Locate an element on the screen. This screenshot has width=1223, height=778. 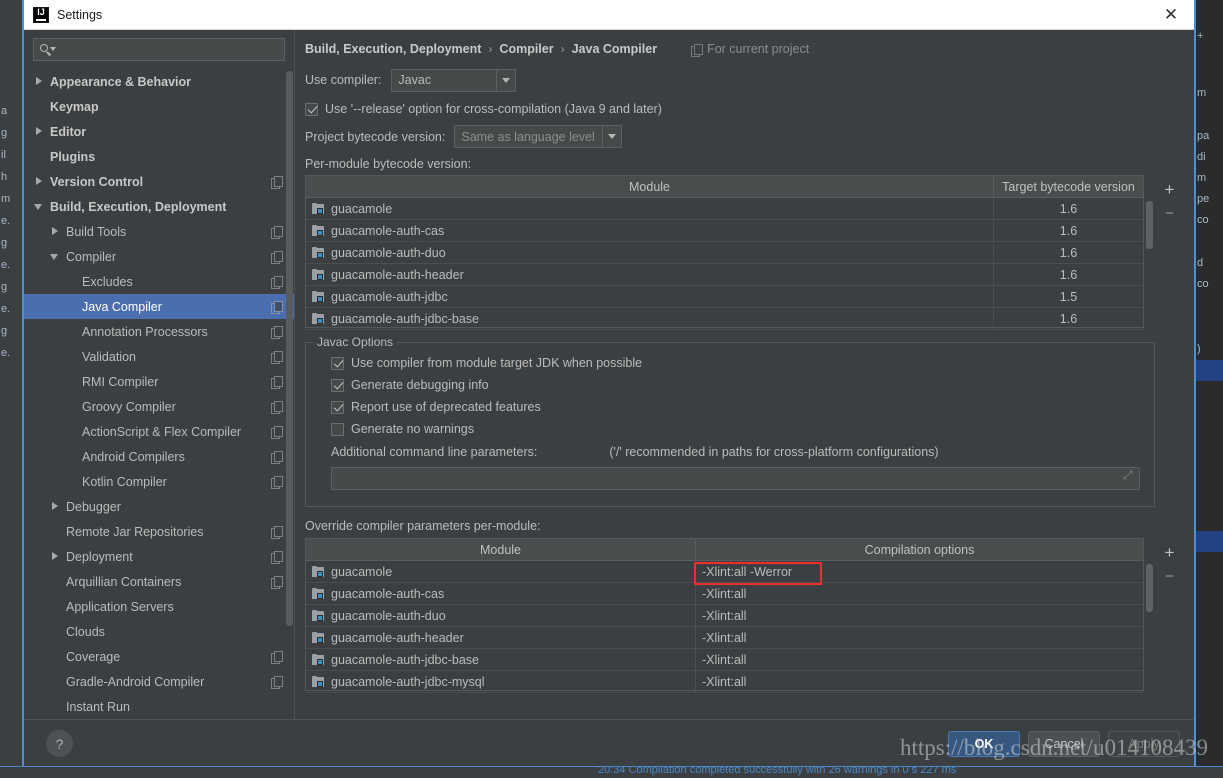
close-icon: ✕ is located at coordinates (1171, 14).